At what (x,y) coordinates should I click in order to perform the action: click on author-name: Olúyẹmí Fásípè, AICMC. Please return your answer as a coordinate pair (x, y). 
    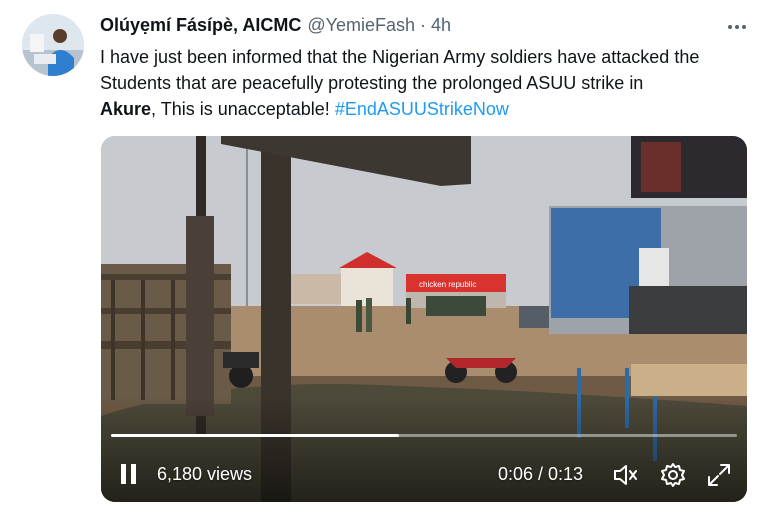
    Looking at the image, I should click on (200, 25).